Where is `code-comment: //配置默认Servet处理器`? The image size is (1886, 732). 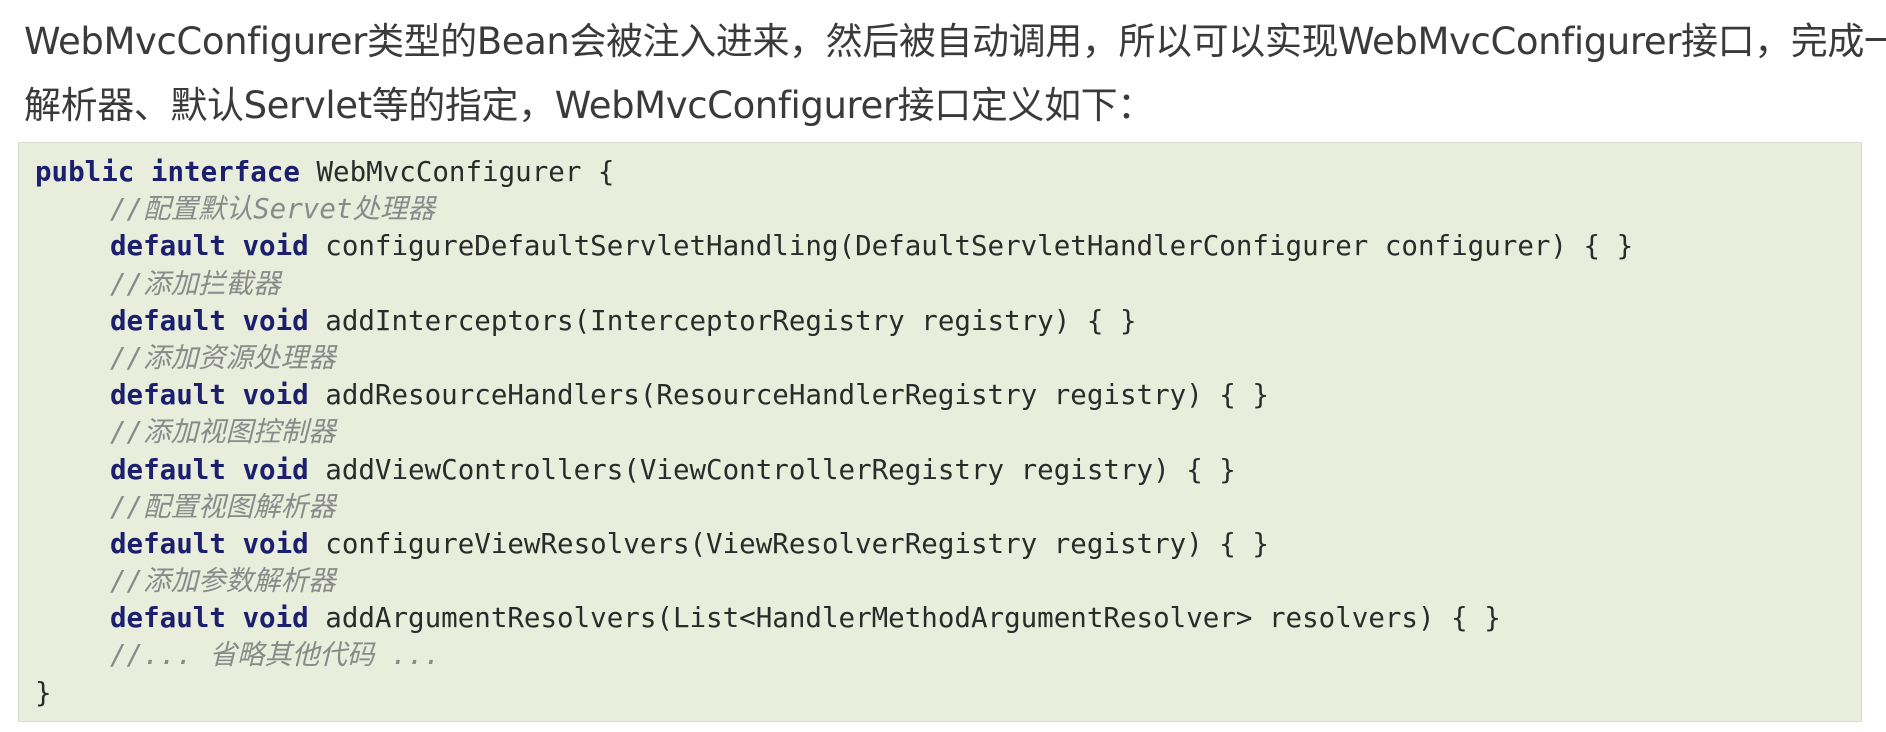
code-comment: //配置默认Servet处理器 is located at coordinates (272, 209).